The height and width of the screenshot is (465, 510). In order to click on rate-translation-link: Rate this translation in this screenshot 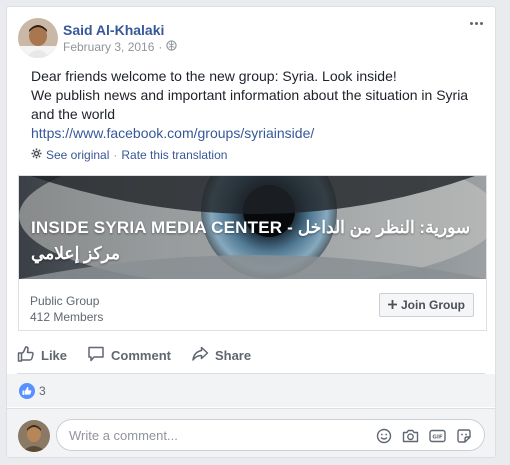, I will do `click(174, 155)`.